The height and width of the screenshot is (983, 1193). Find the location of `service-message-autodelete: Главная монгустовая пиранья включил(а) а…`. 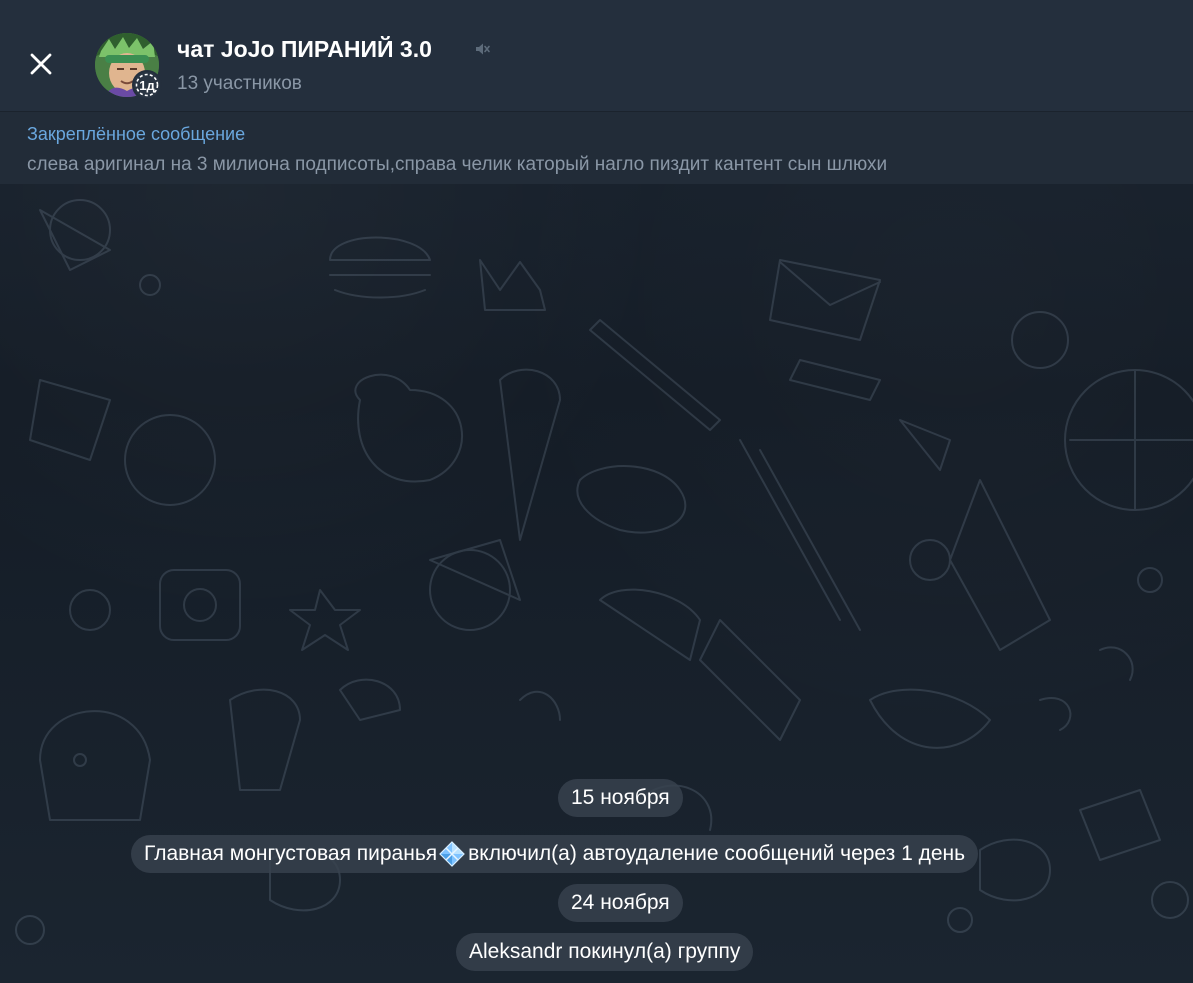

service-message-autodelete: Главная монгустовая пиранья включил(а) а… is located at coordinates (555, 854).